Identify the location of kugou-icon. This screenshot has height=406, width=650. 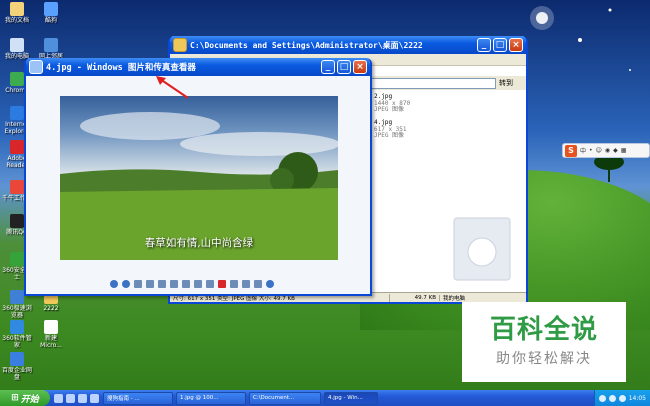
(51, 9).